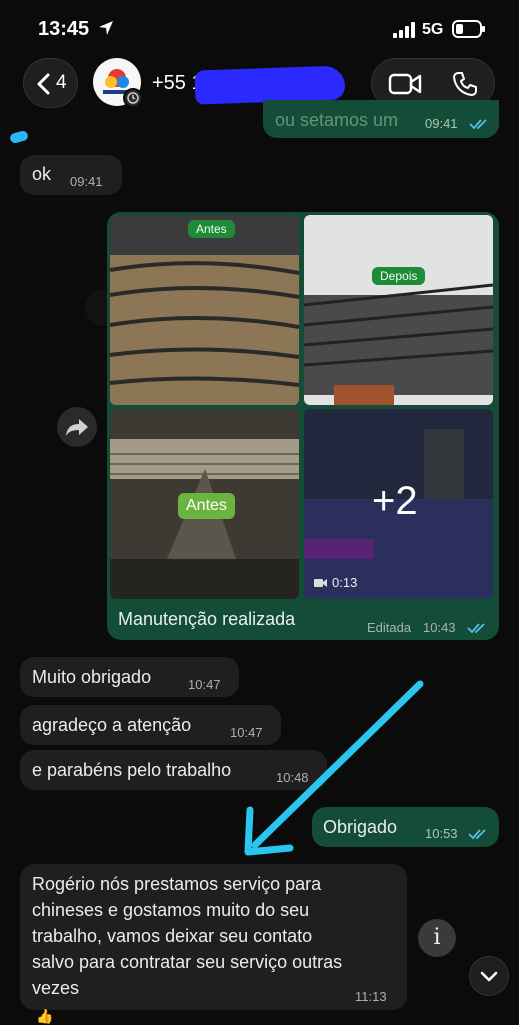  I want to click on message-text-line: vezes, so click(56, 988).